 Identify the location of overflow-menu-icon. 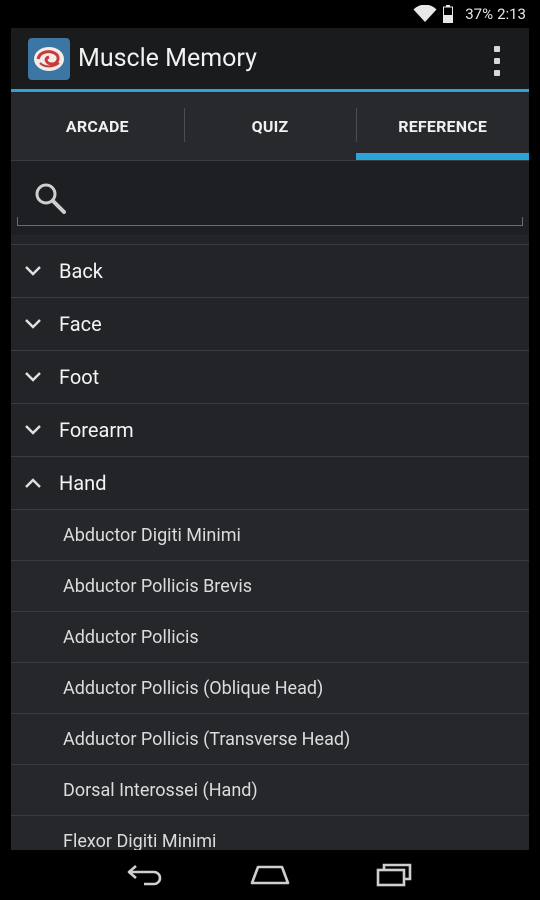
(497, 61).